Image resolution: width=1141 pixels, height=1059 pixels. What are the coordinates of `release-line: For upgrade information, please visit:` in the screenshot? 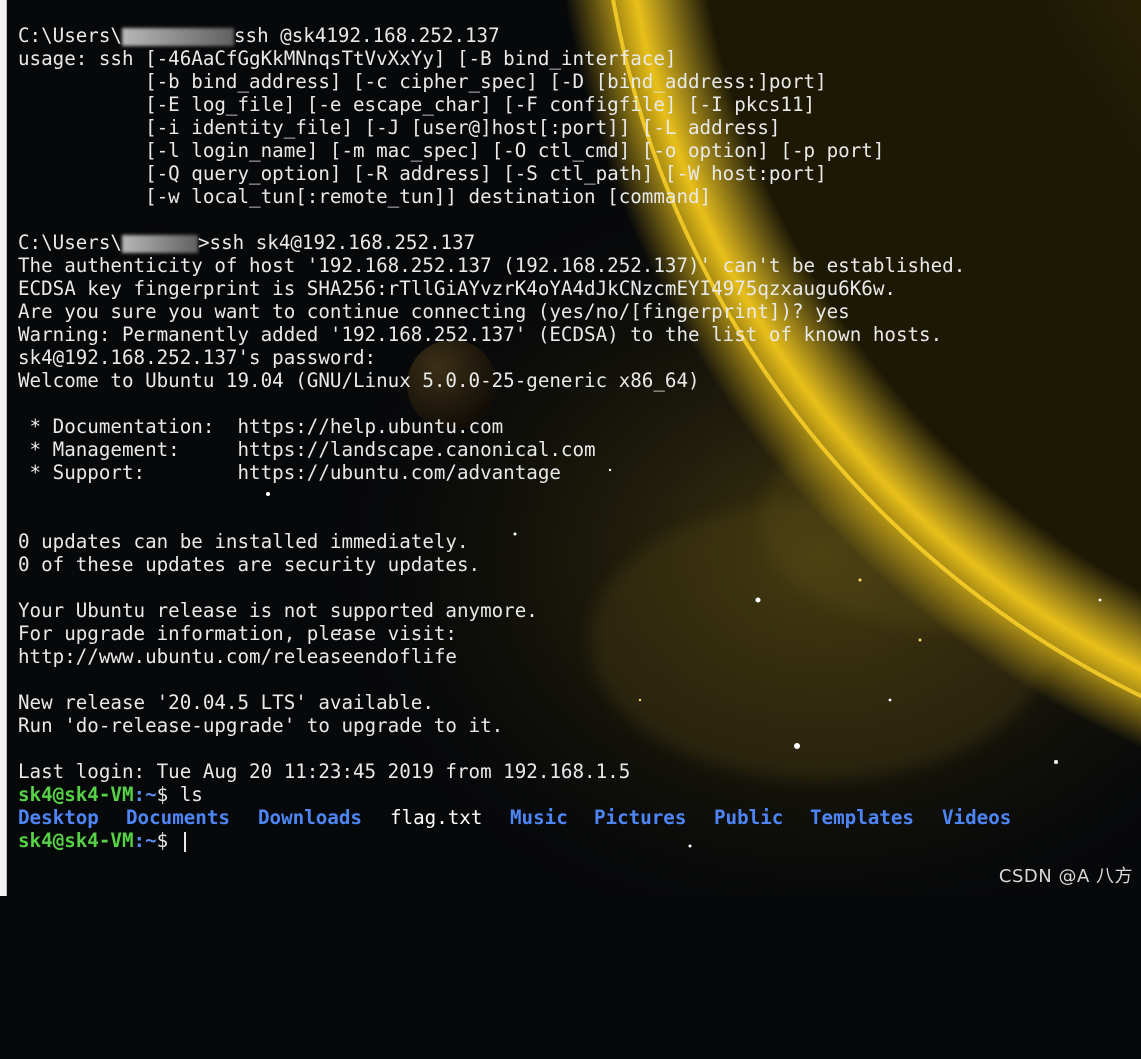 It's located at (237, 633).